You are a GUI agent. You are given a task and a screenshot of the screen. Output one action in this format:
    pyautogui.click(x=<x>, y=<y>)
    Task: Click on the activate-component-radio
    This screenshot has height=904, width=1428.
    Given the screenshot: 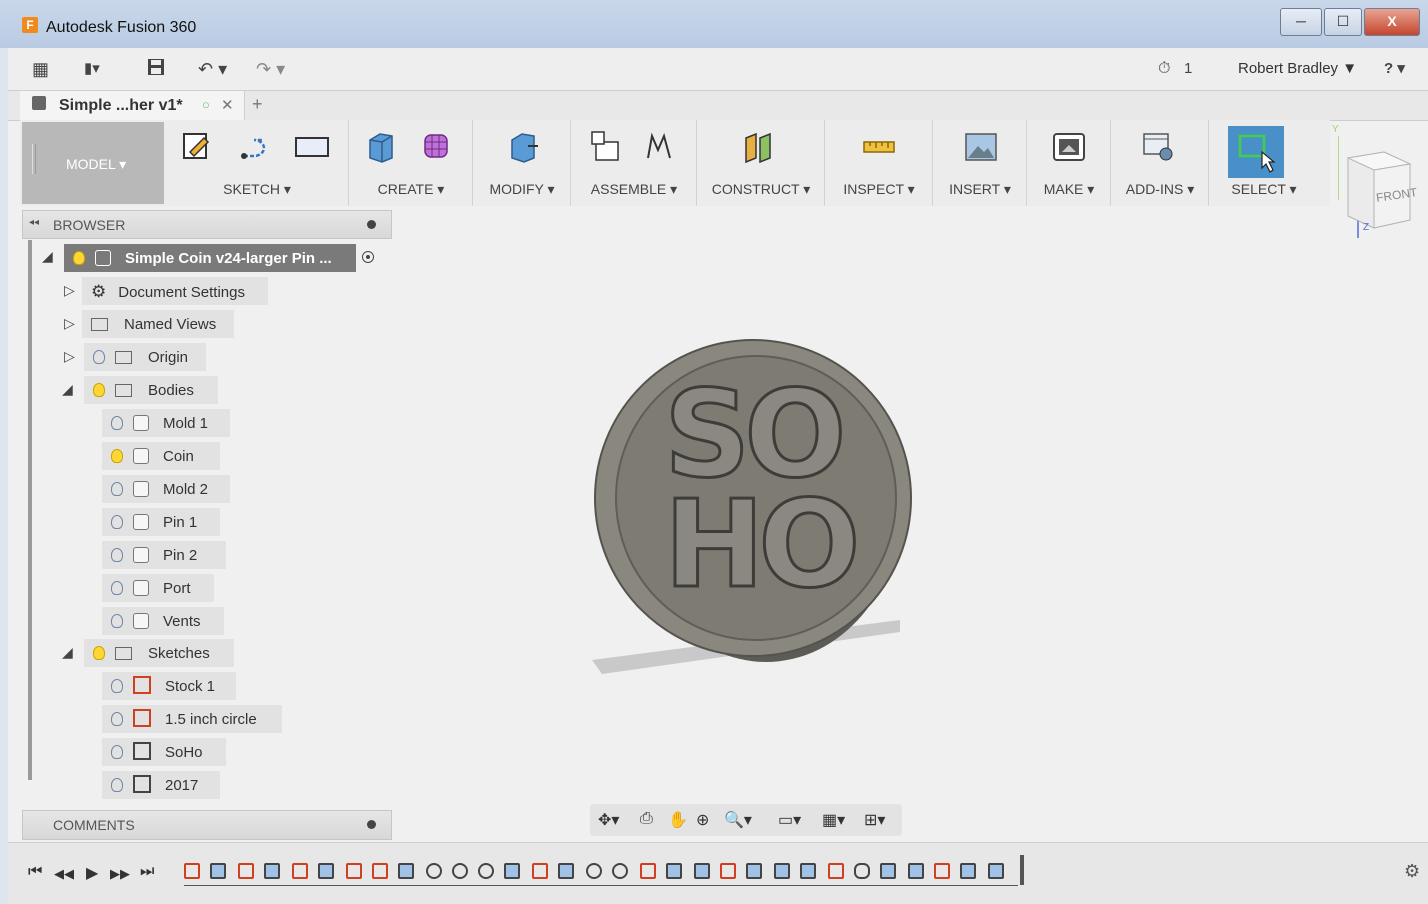 What is the action you would take?
    pyautogui.click(x=368, y=257)
    